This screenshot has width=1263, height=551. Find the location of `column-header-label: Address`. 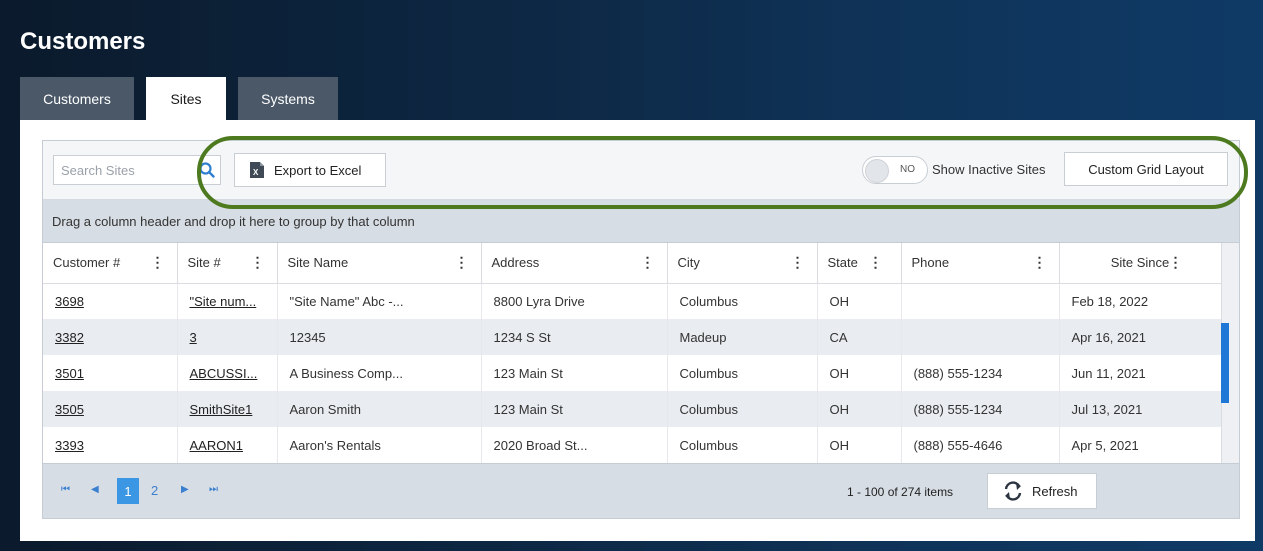

column-header-label: Address is located at coordinates (515, 263).